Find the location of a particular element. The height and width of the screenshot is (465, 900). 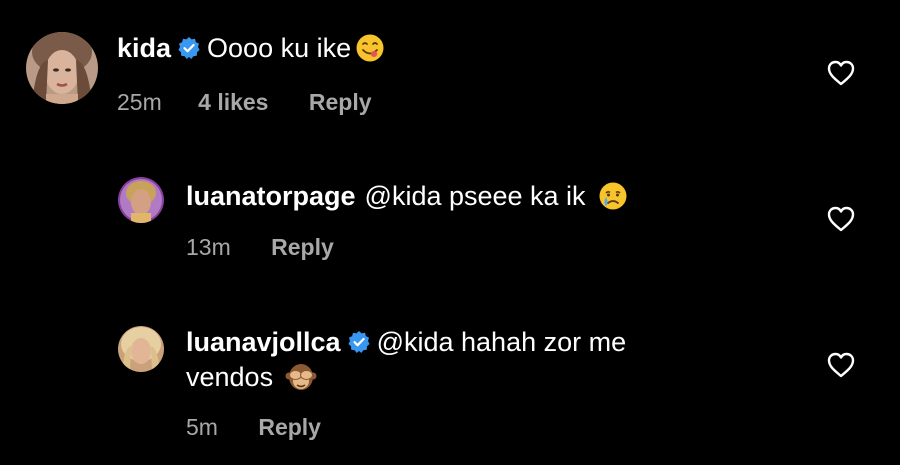

comment-text-continued: vendos is located at coordinates (230, 377).